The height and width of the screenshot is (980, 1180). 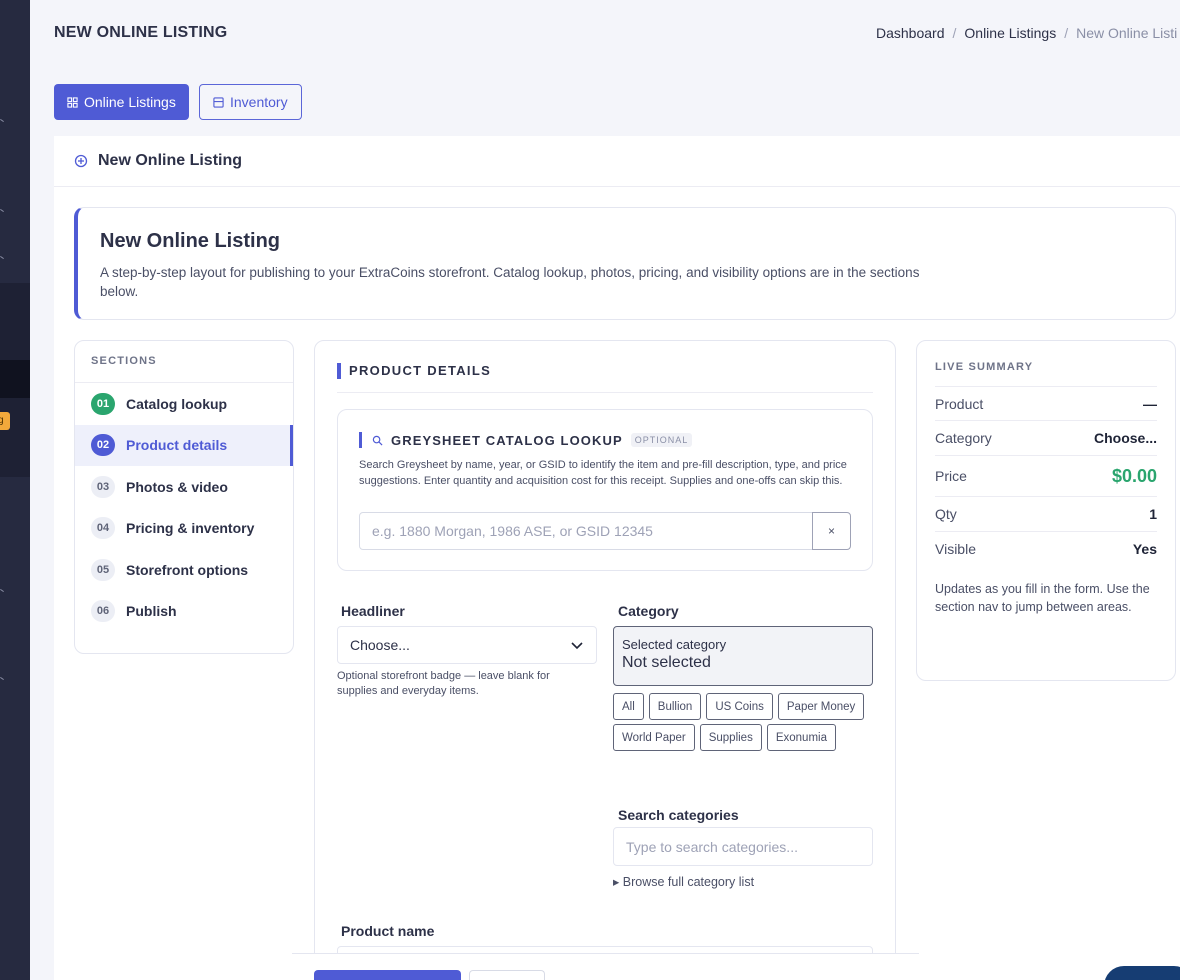 What do you see at coordinates (1150, 403) in the screenshot?
I see `summary-value: —` at bounding box center [1150, 403].